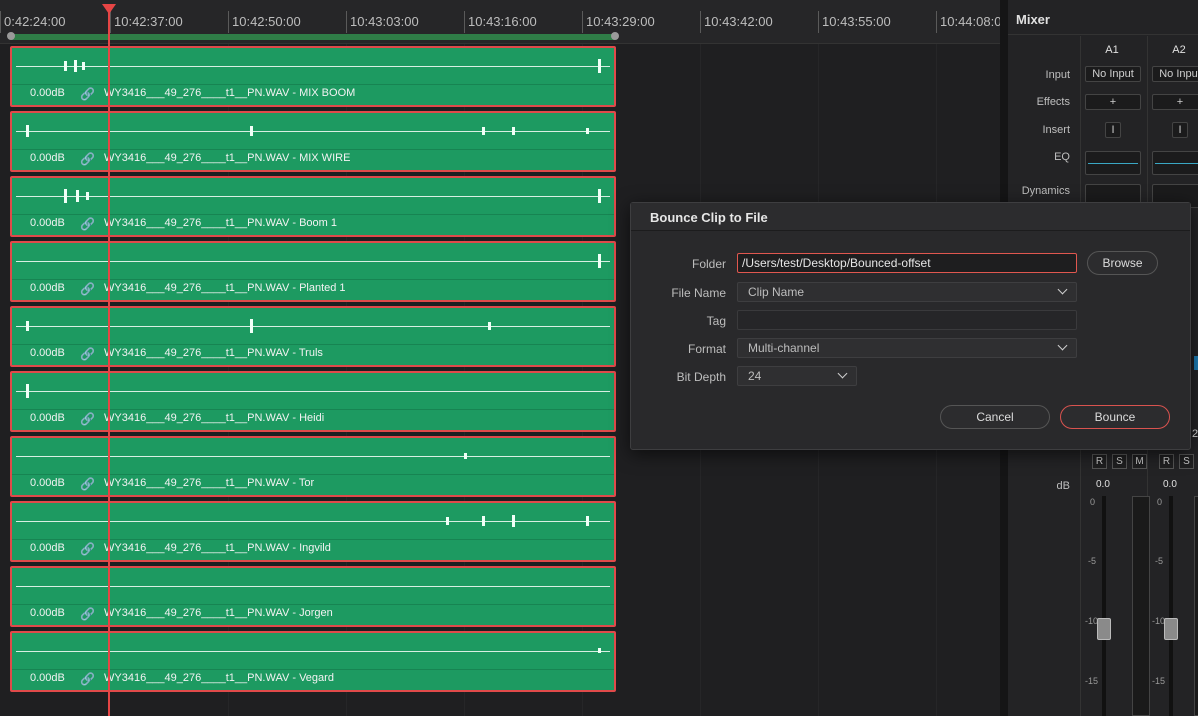 The height and width of the screenshot is (716, 1198). I want to click on file-name-select: Clip Name, so click(907, 292).